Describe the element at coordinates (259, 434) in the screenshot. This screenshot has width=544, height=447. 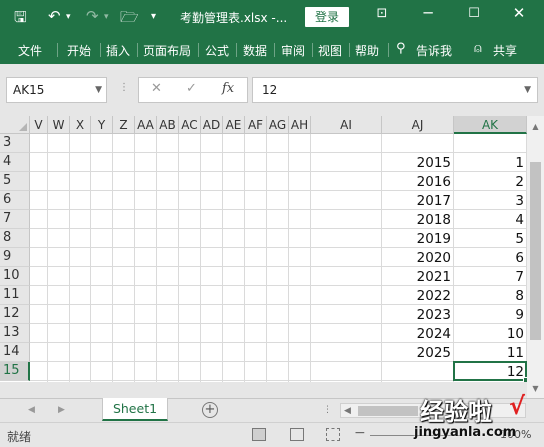
I see `normal-view-icon` at that location.